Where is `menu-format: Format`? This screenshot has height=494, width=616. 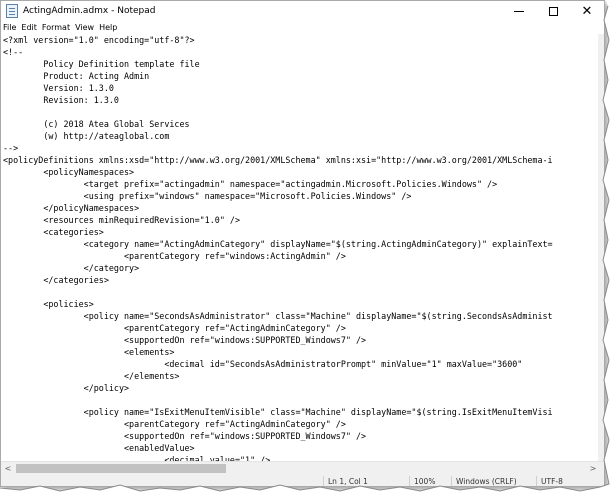 menu-format: Format is located at coordinates (56, 27).